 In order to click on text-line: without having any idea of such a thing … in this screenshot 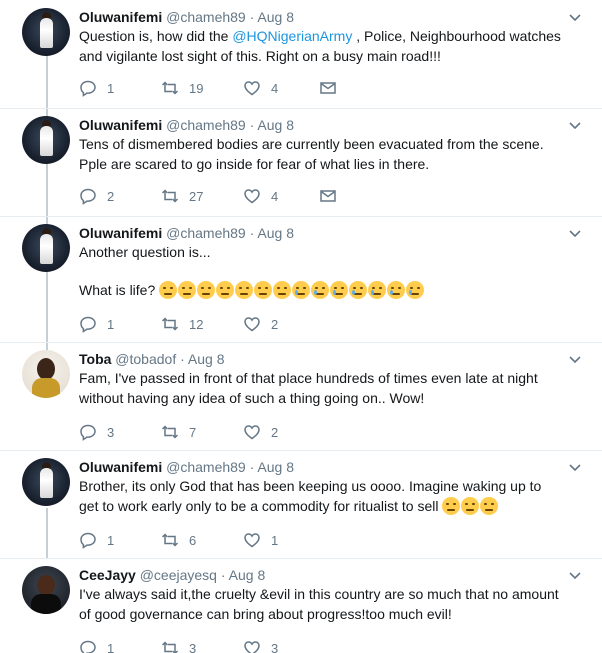, I will do `click(252, 398)`.